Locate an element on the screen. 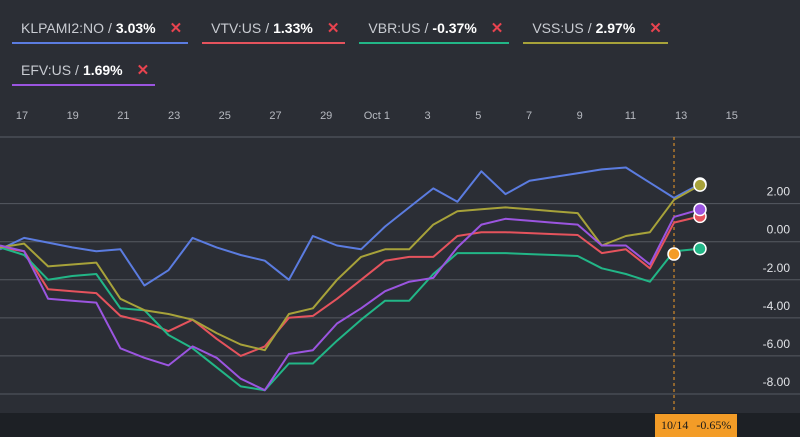 Image resolution: width=800 pixels, height=437 pixels. x-tick-label: 7 is located at coordinates (529, 116).